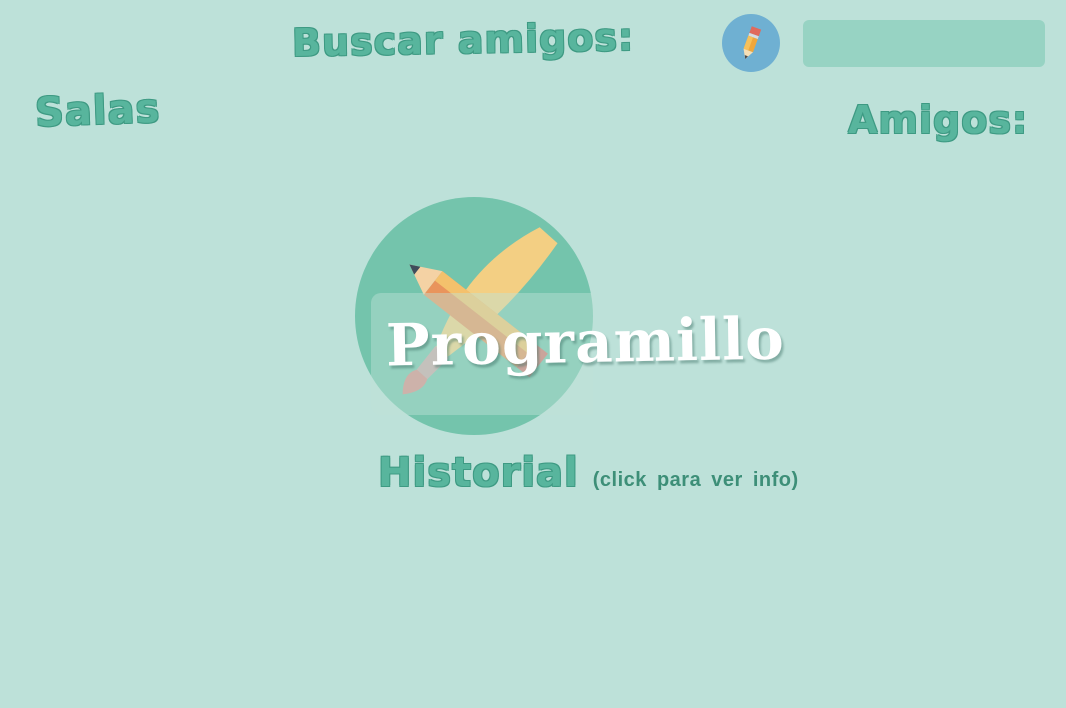 The width and height of the screenshot is (1066, 708). What do you see at coordinates (98, 111) in the screenshot?
I see `rooms-title: Salas` at bounding box center [98, 111].